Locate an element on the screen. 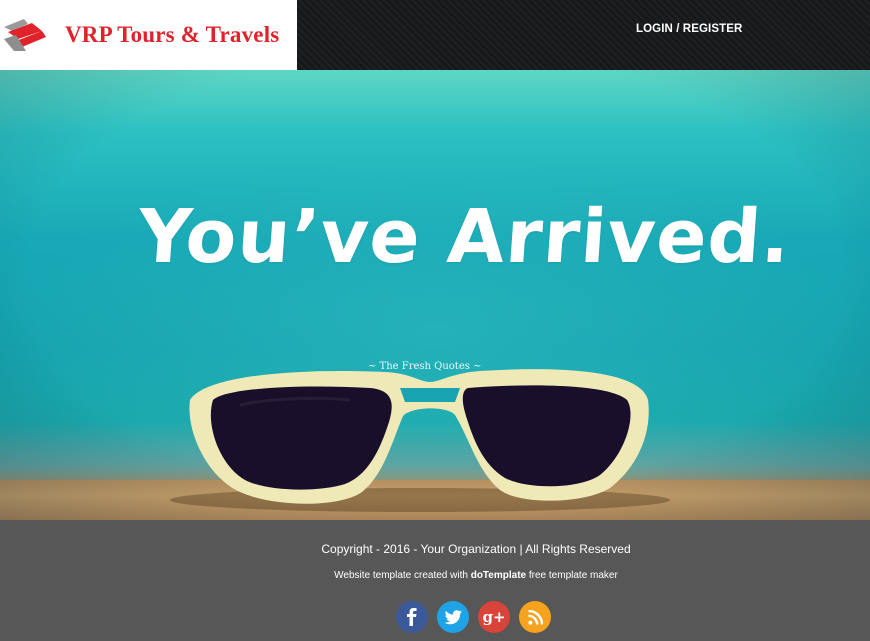 This screenshot has height=641, width=870. rss-icon is located at coordinates (535, 617).